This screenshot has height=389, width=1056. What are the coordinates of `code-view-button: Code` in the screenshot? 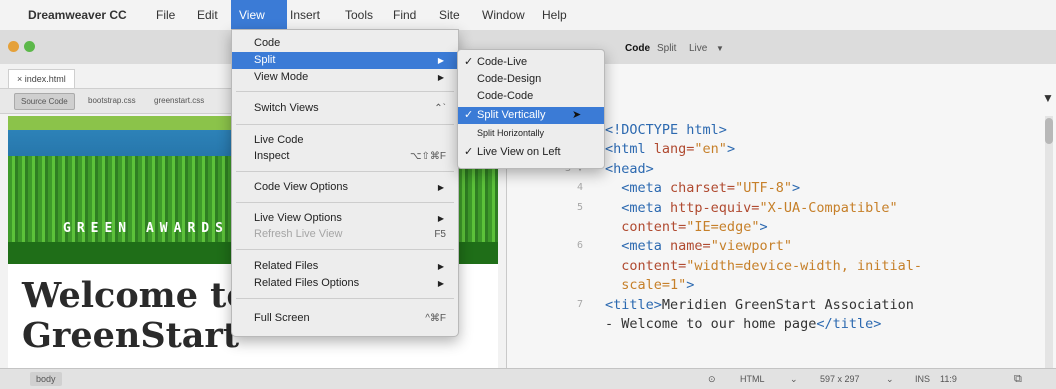 It's located at (637, 49).